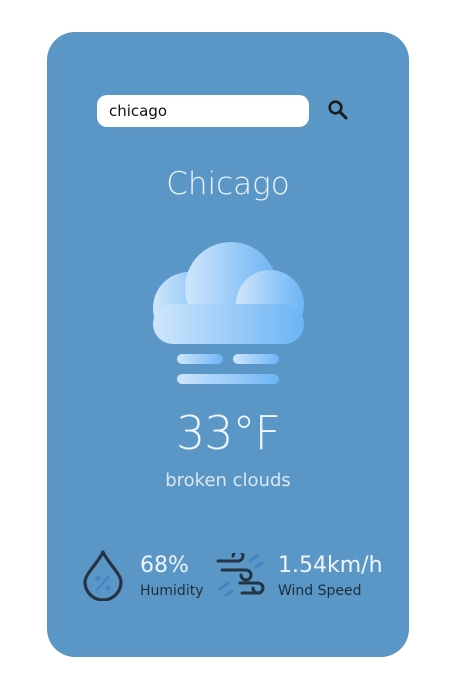 The height and width of the screenshot is (693, 452). I want to click on humidity-label: Humidity, so click(172, 591).